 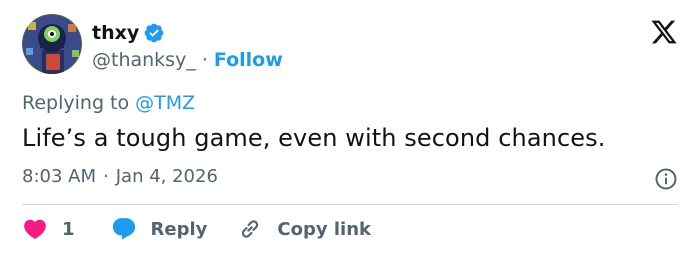 What do you see at coordinates (166, 176) in the screenshot?
I see `tweet-date: Jan 4, 2026` at bounding box center [166, 176].